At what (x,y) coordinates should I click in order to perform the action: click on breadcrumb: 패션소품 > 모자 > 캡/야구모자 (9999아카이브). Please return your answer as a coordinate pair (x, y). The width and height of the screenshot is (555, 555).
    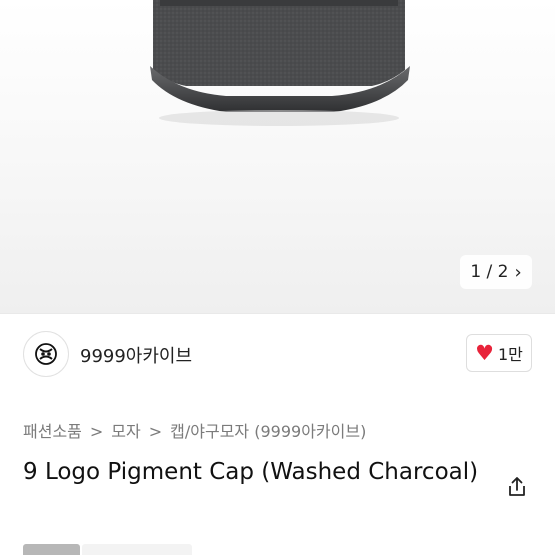
    Looking at the image, I should click on (194, 430).